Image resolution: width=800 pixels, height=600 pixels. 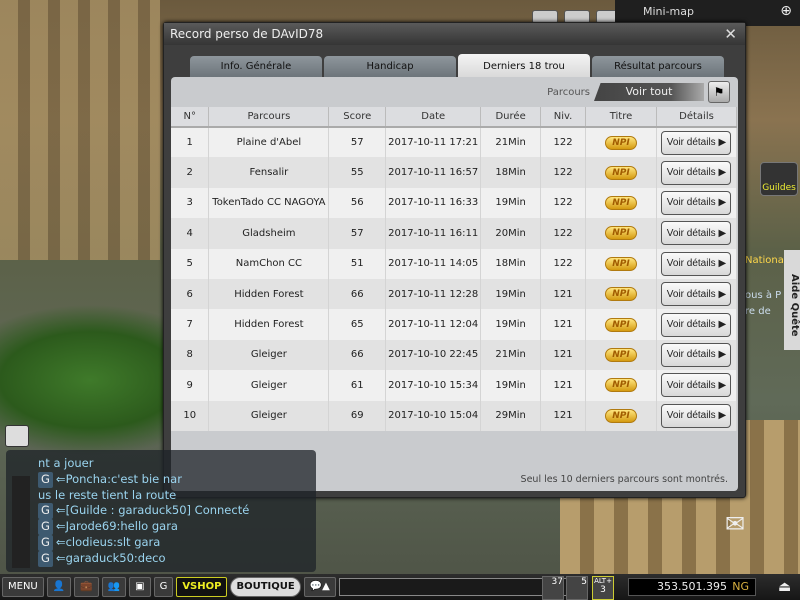 I want to click on tab-0: Info. Générale, so click(x=256, y=67).